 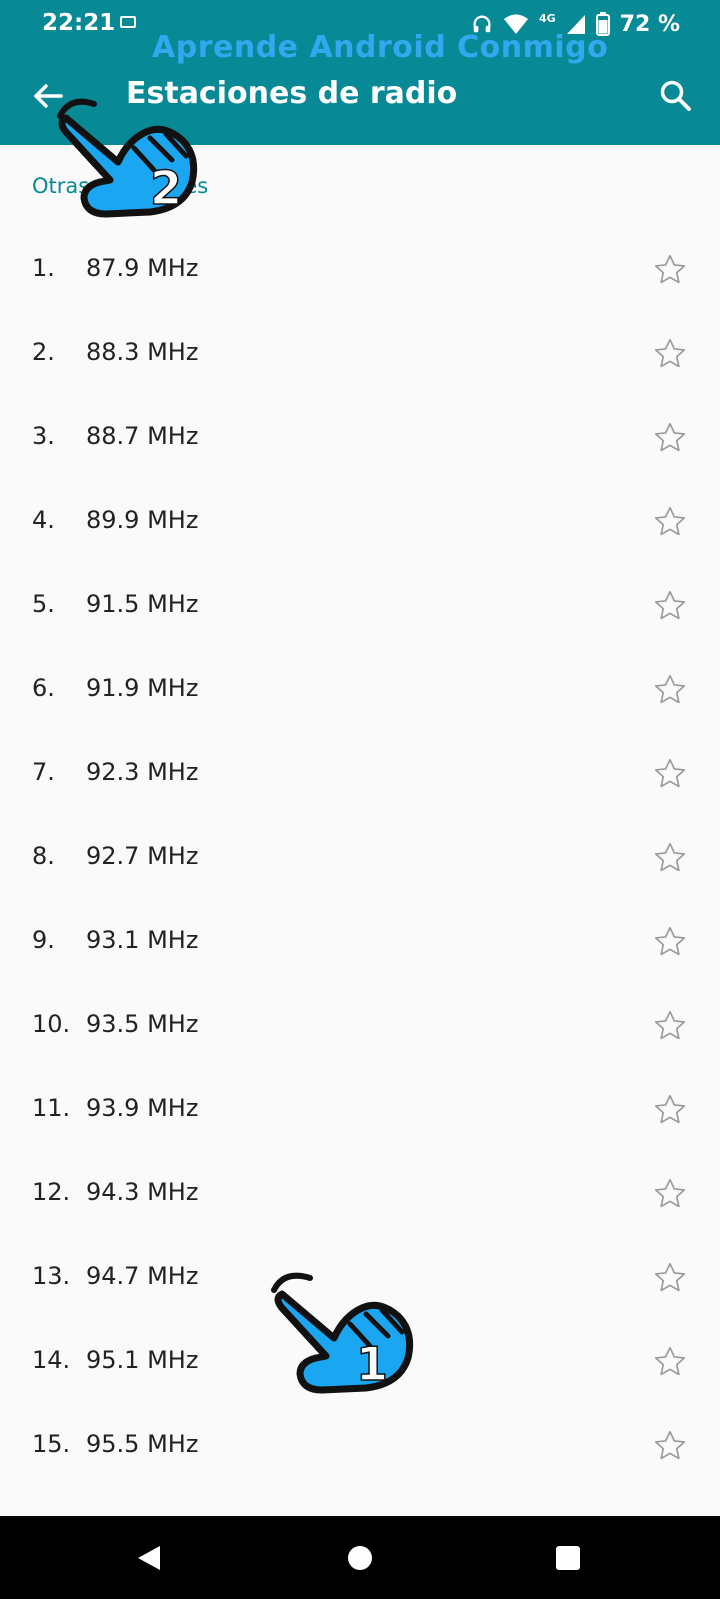 I want to click on nav-home-button, so click(x=360, y=1558).